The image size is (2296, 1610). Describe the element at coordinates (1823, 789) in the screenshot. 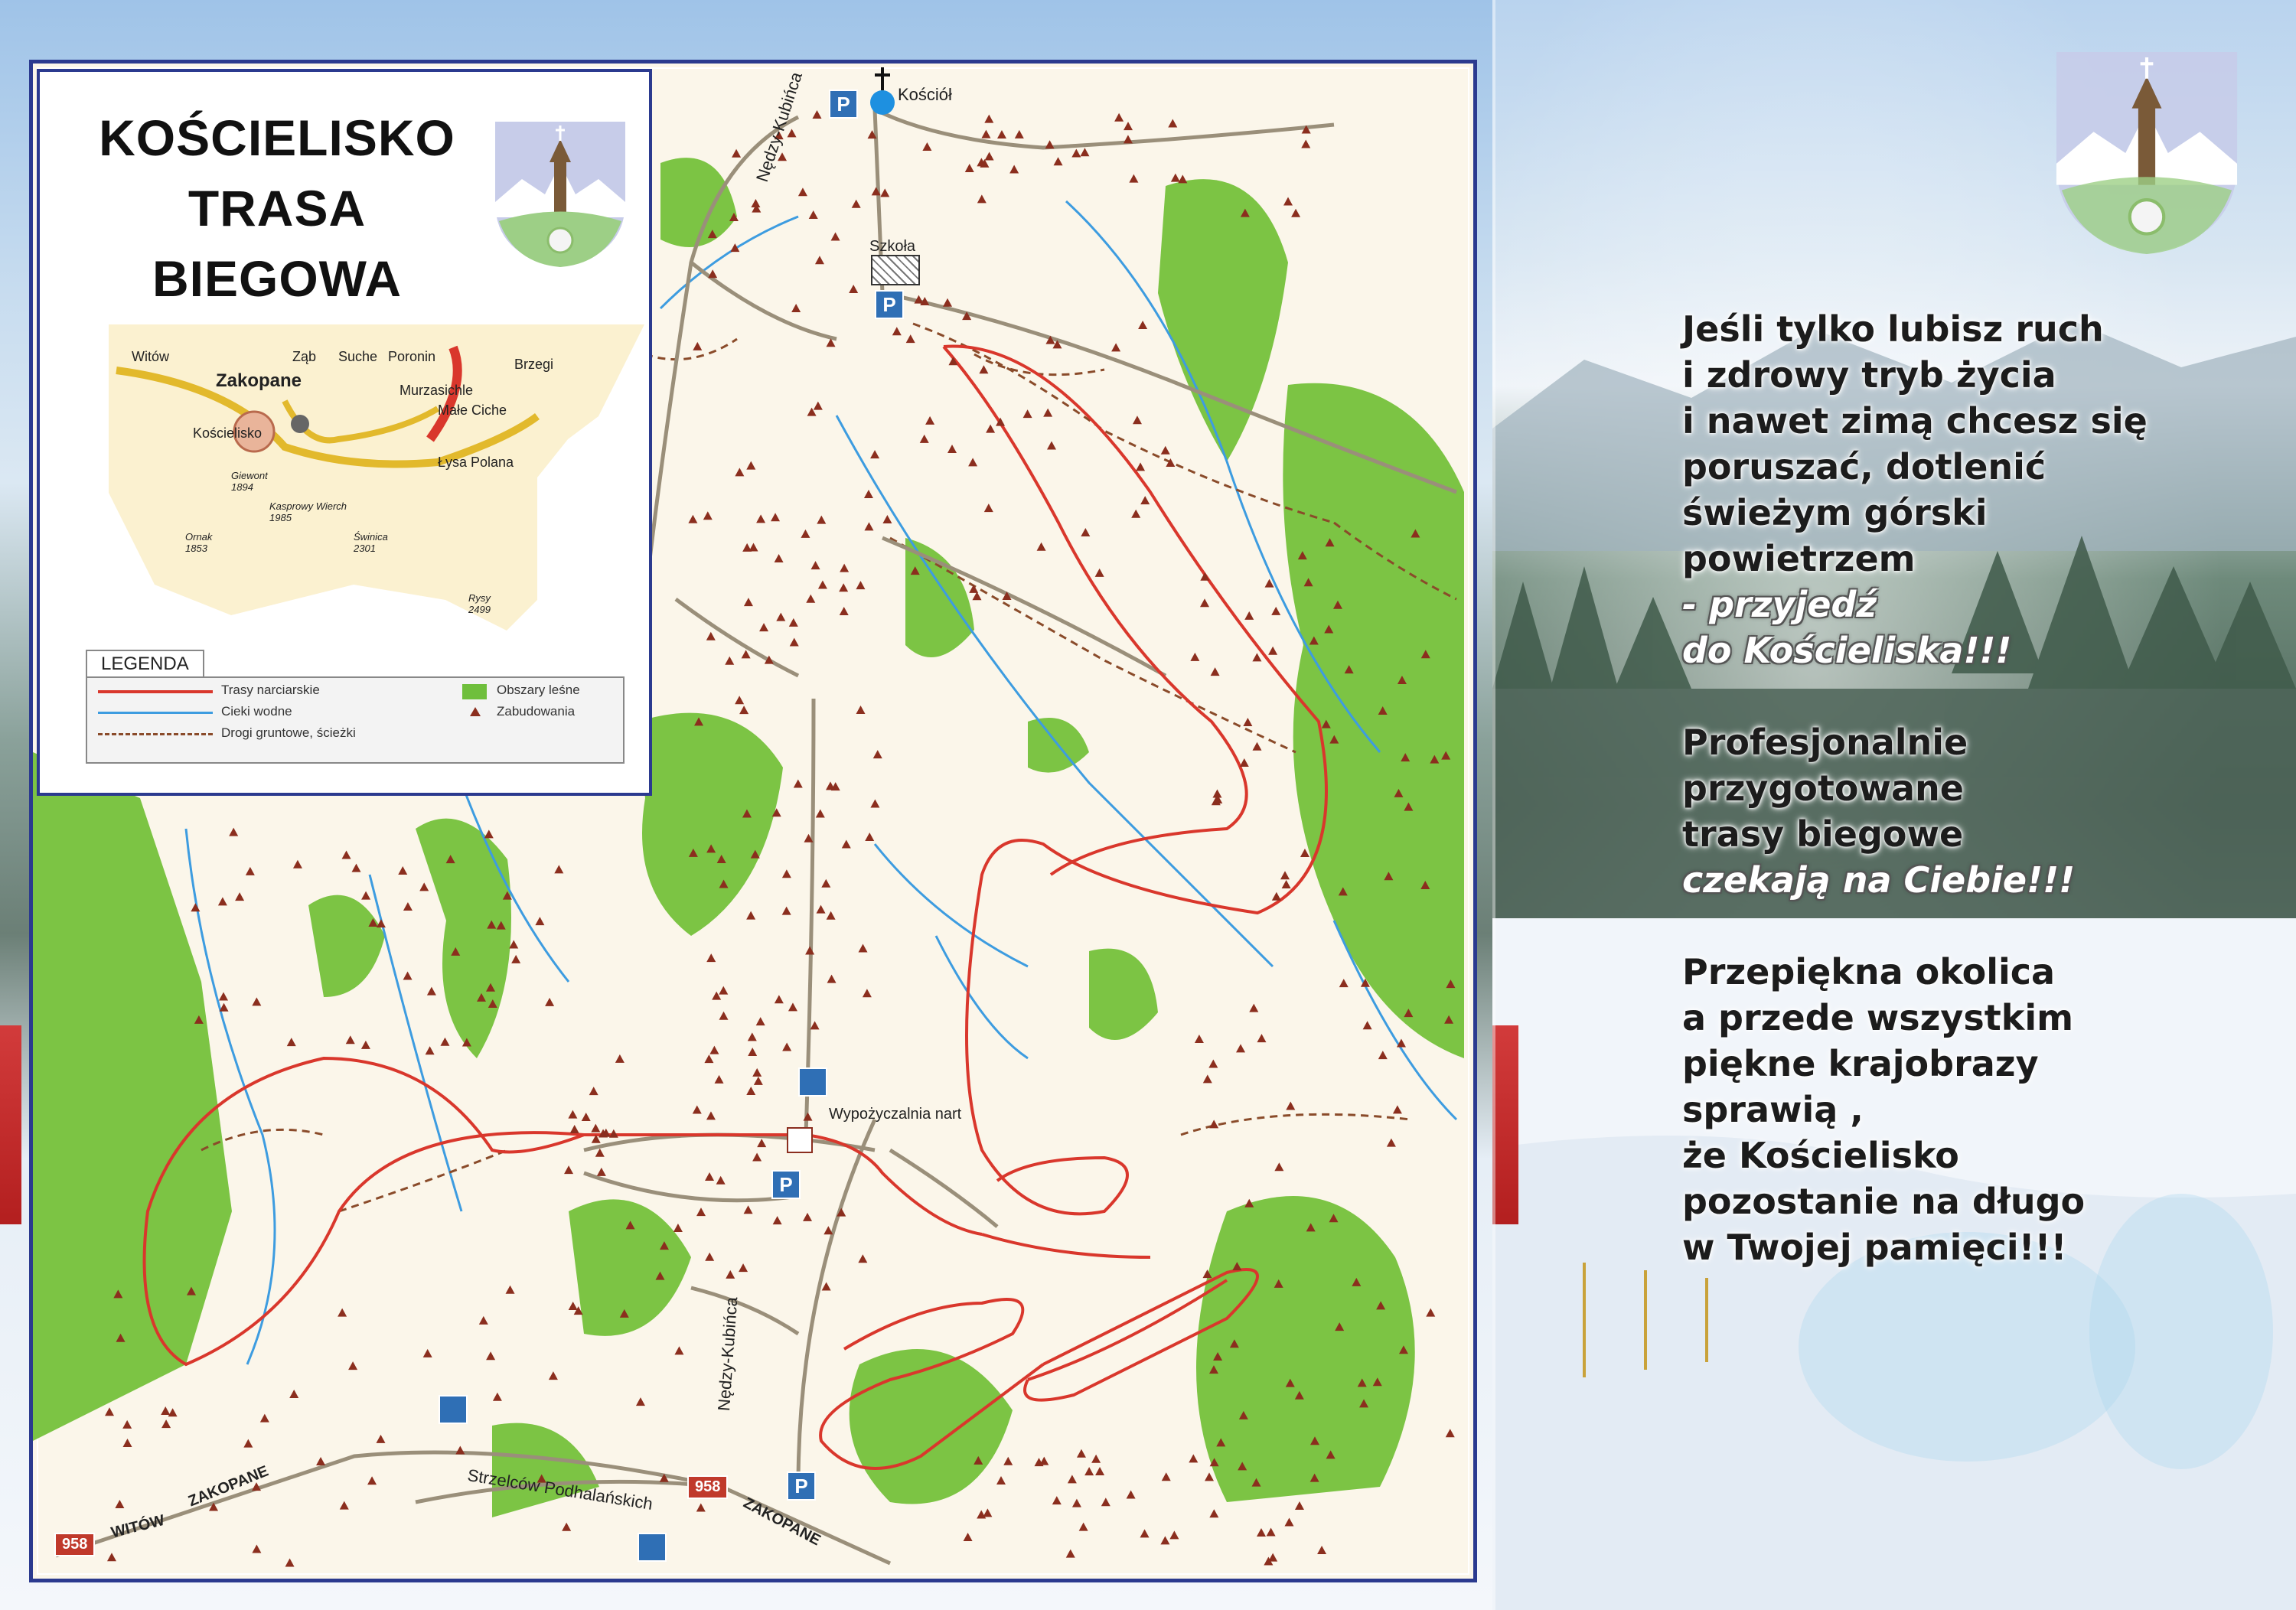

I see `promo-line: przygotowane` at that location.